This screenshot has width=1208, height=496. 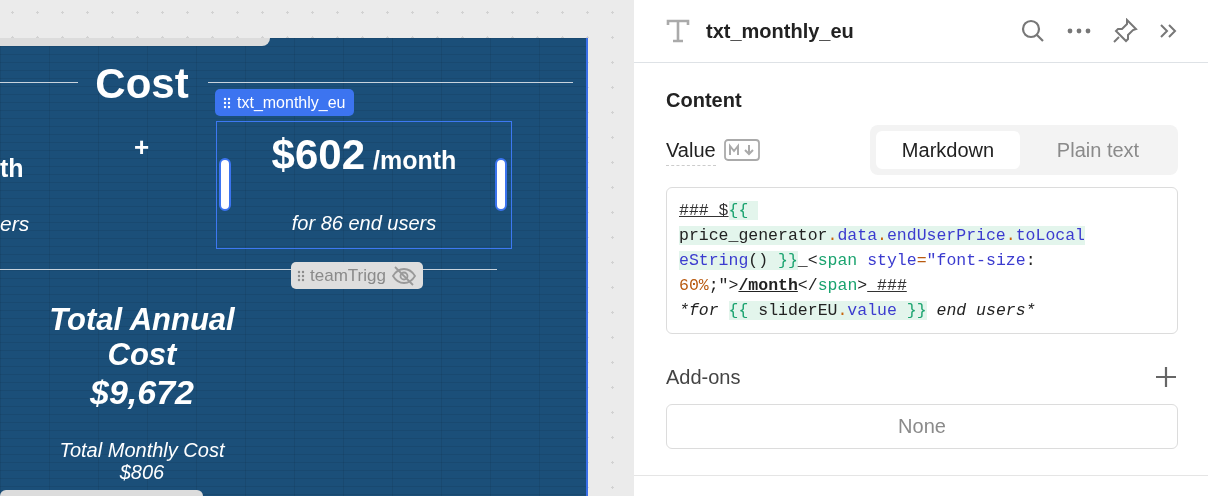 I want to click on price-unit: /month, so click(x=415, y=160).